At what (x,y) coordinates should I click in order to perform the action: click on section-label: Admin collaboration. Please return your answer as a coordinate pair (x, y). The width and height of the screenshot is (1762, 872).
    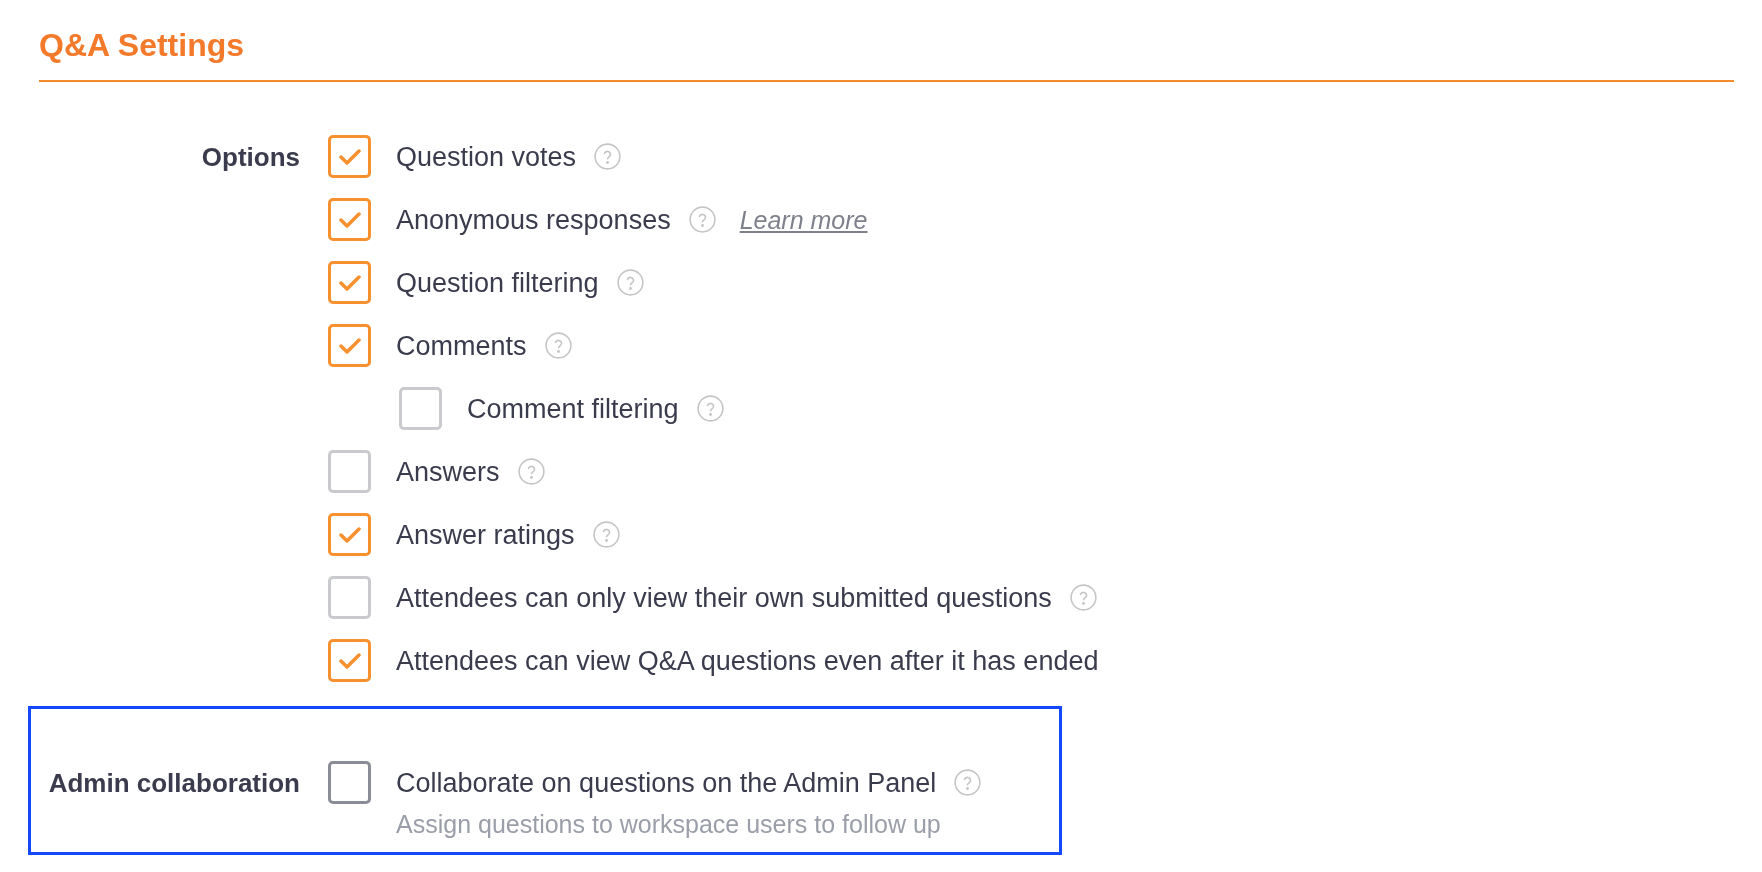
    Looking at the image, I should click on (174, 782).